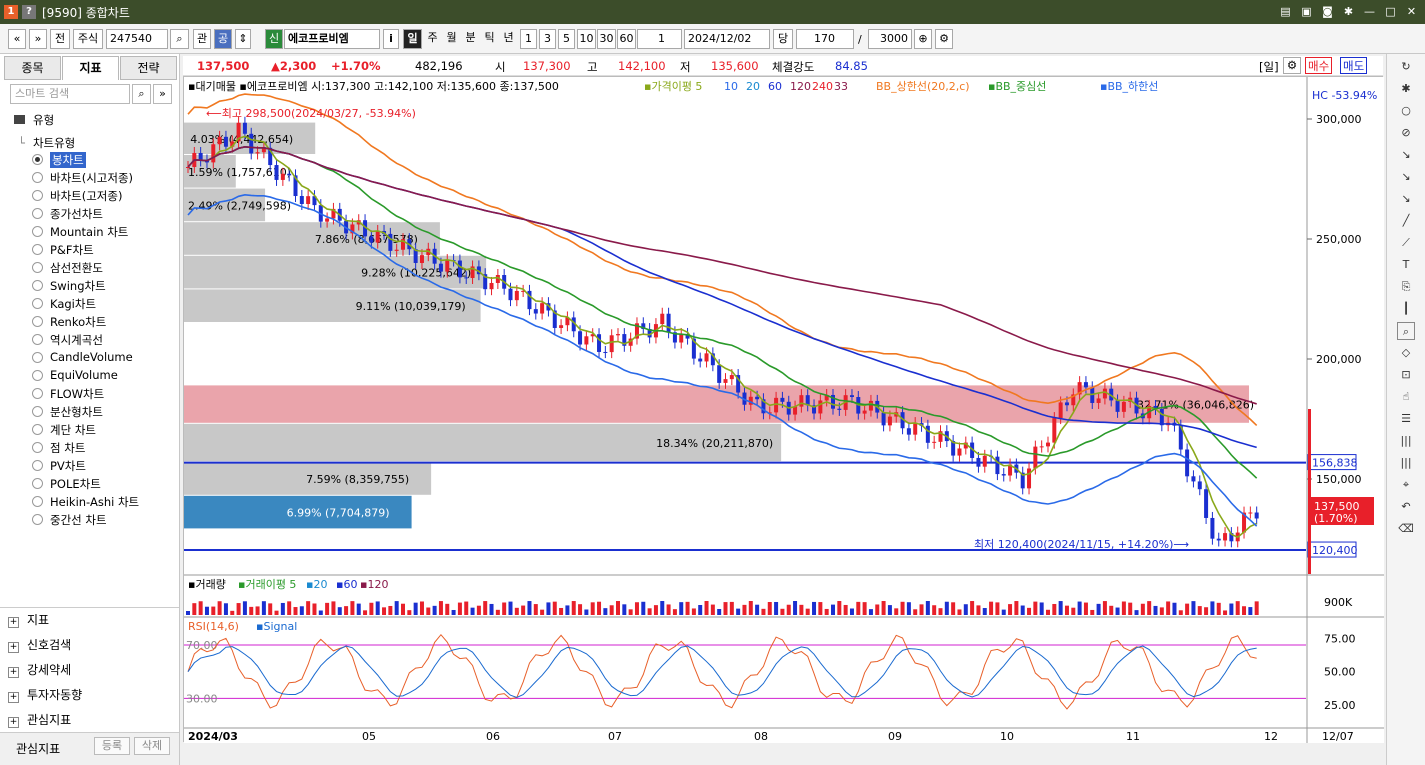 This screenshot has width=1425, height=765. Describe the element at coordinates (1406, 397) in the screenshot. I see `pointer-icon: ☝` at that location.